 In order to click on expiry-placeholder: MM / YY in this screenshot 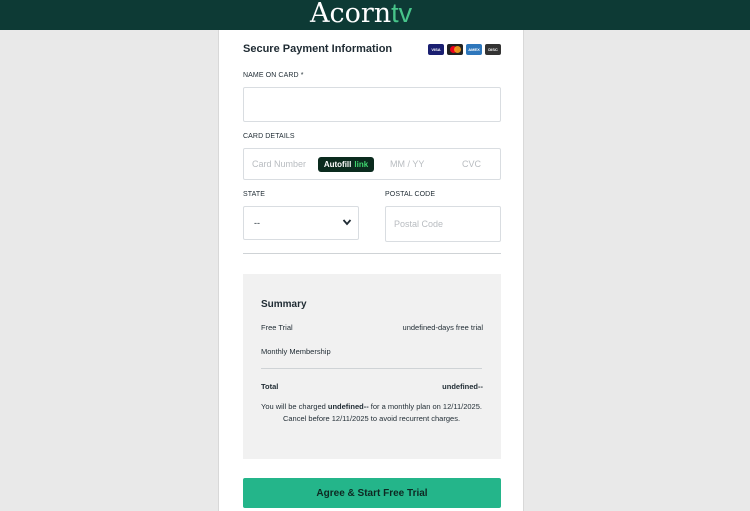, I will do `click(407, 164)`.